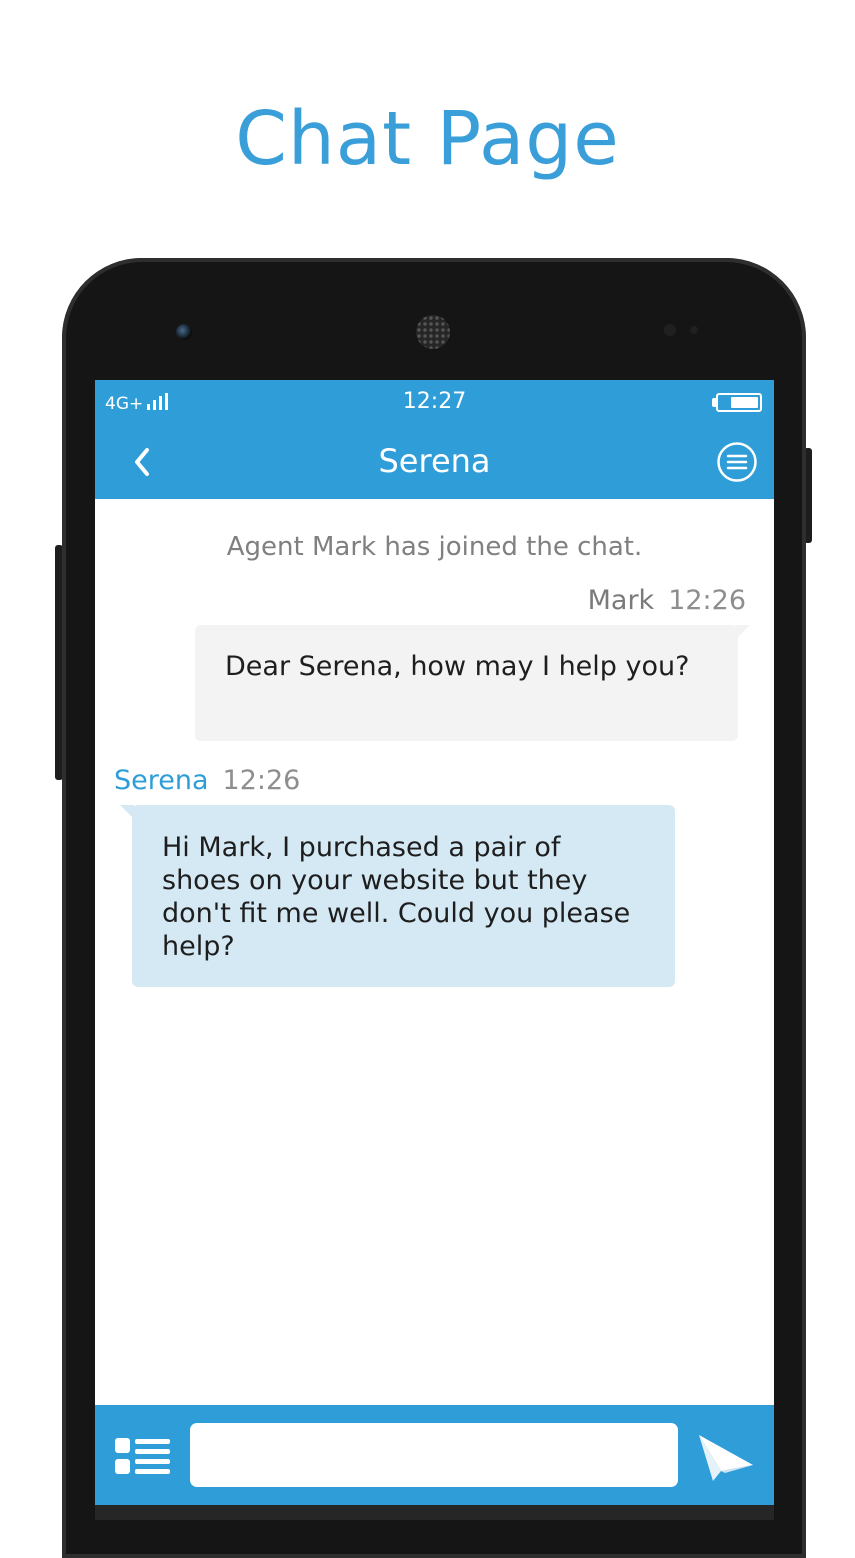  Describe the element at coordinates (670, 330) in the screenshot. I see `proximity-sensor` at that location.